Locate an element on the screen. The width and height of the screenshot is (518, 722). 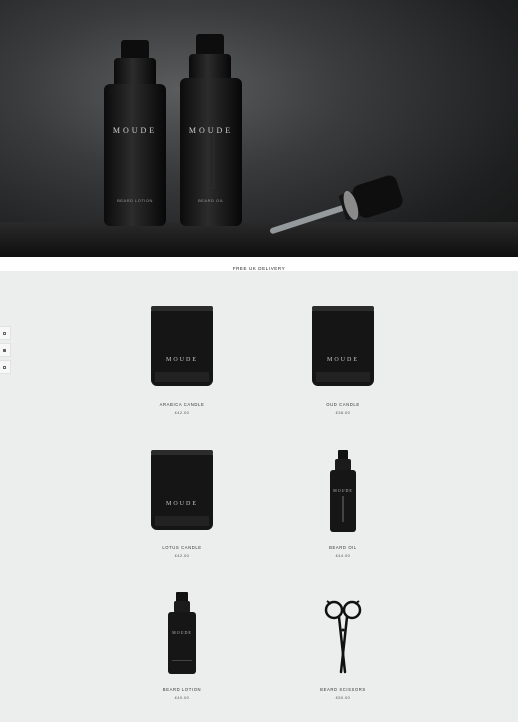
list-view-button is located at coordinates (5, 350).